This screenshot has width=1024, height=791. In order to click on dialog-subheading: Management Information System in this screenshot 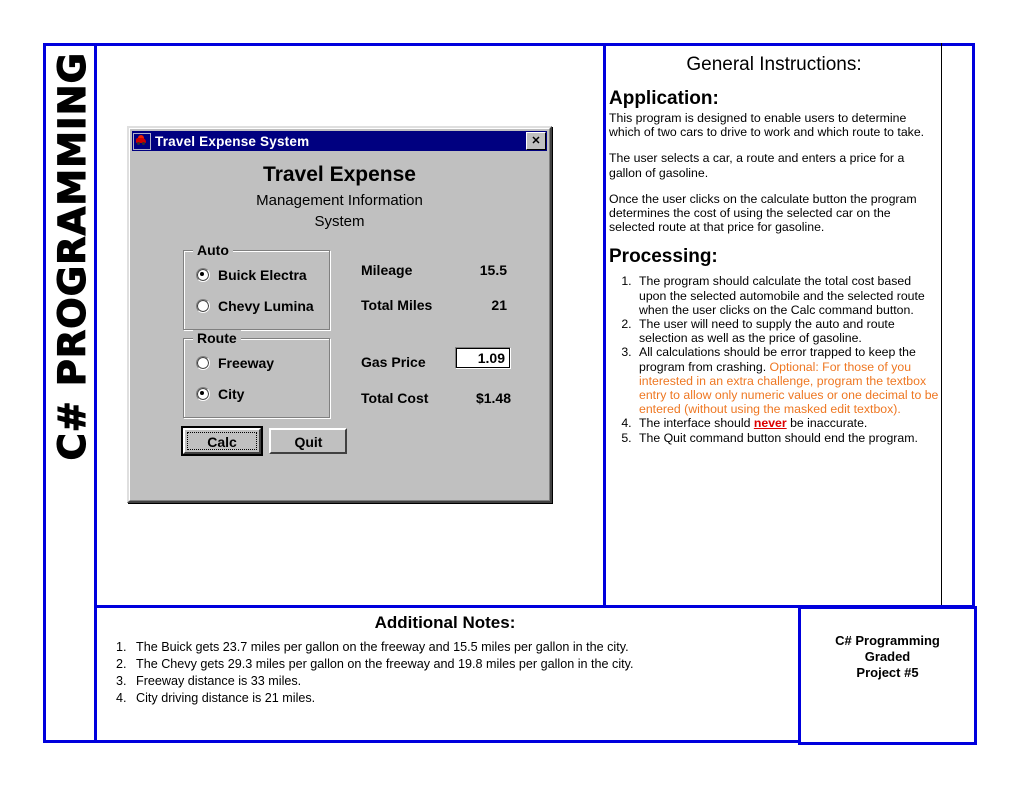, I will do `click(339, 211)`.